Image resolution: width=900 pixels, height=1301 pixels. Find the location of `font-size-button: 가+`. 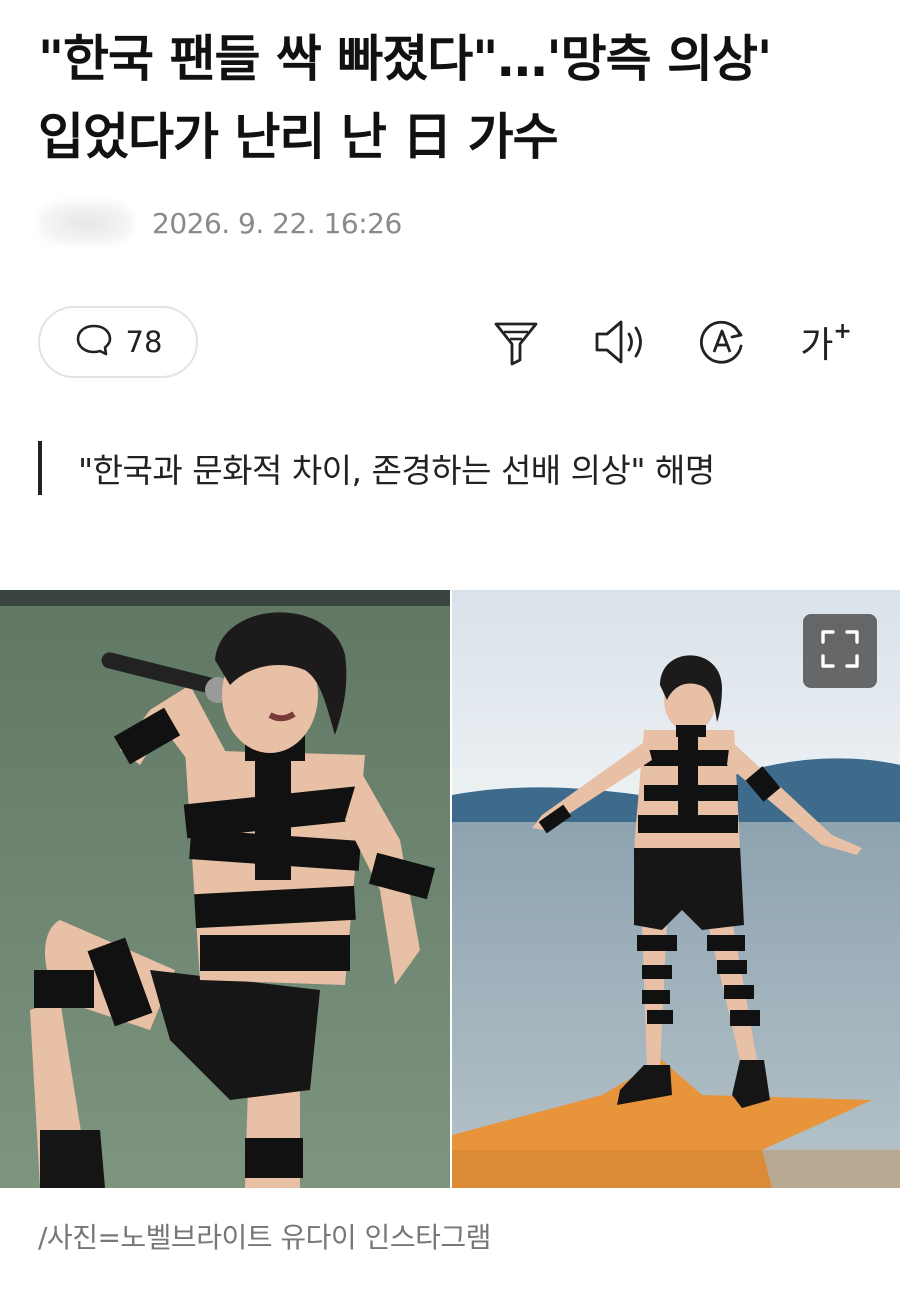

font-size-button: 가+ is located at coordinates (826, 342).